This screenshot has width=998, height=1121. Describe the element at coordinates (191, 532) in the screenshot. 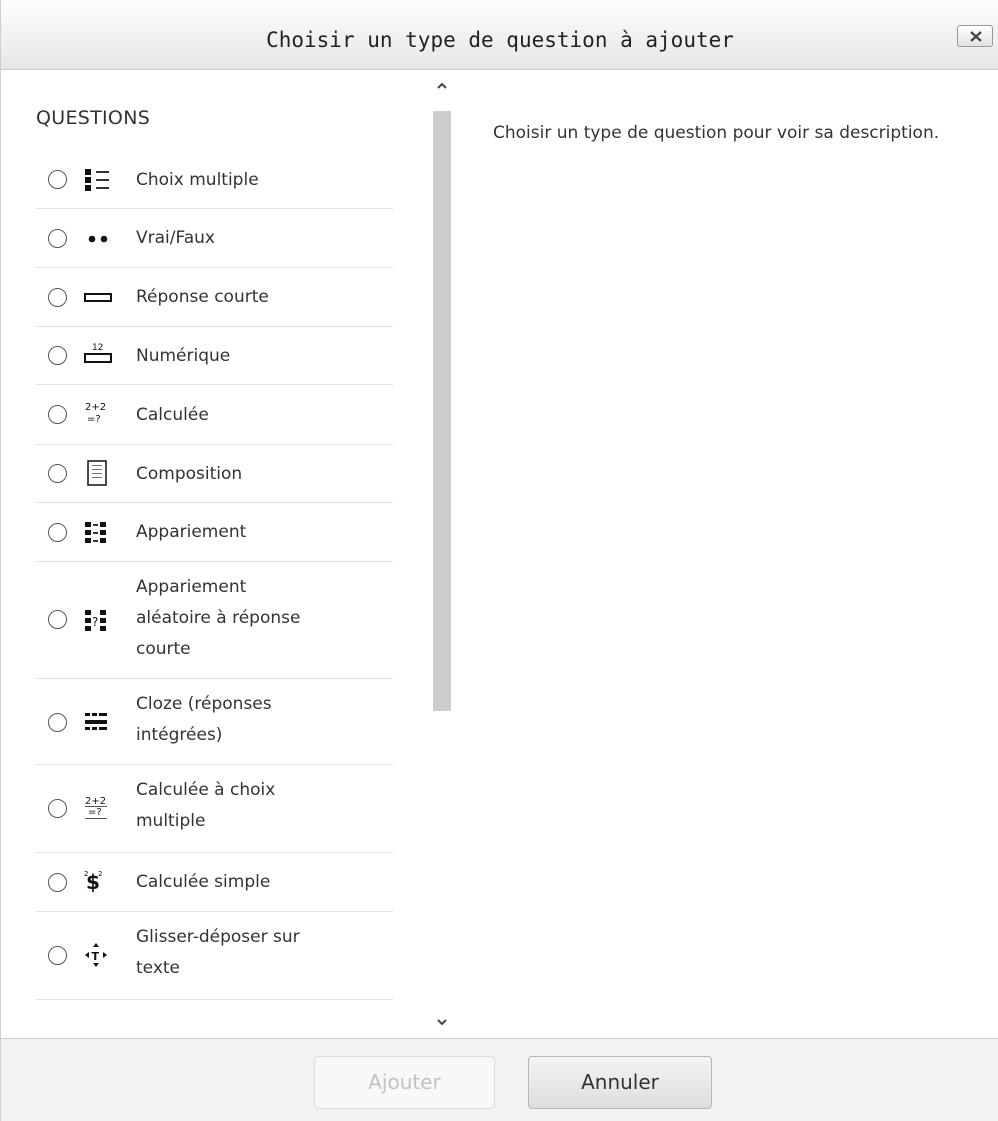

I see `question-type-label: Appariement` at that location.